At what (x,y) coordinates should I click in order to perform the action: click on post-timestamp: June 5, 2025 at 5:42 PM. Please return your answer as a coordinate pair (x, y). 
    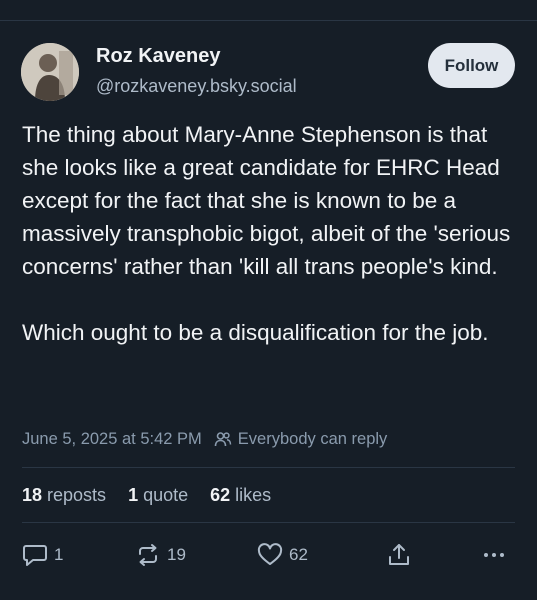
    Looking at the image, I should click on (112, 439).